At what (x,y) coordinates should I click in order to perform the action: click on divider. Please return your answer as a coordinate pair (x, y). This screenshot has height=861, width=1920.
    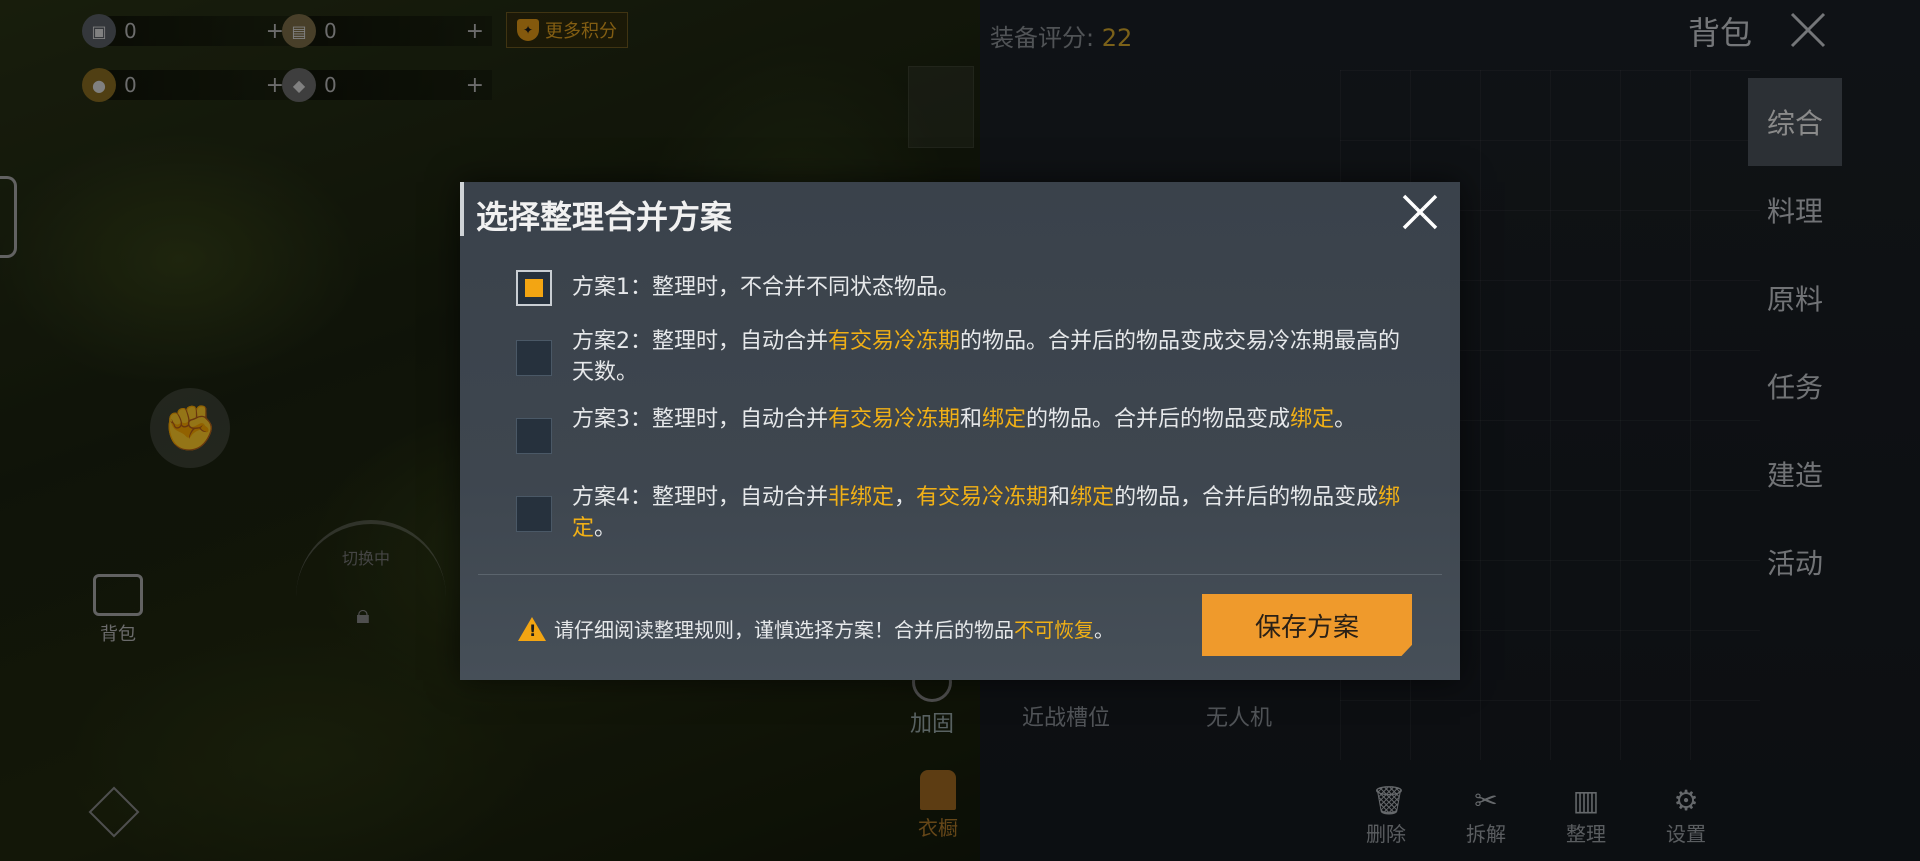
    Looking at the image, I should click on (960, 574).